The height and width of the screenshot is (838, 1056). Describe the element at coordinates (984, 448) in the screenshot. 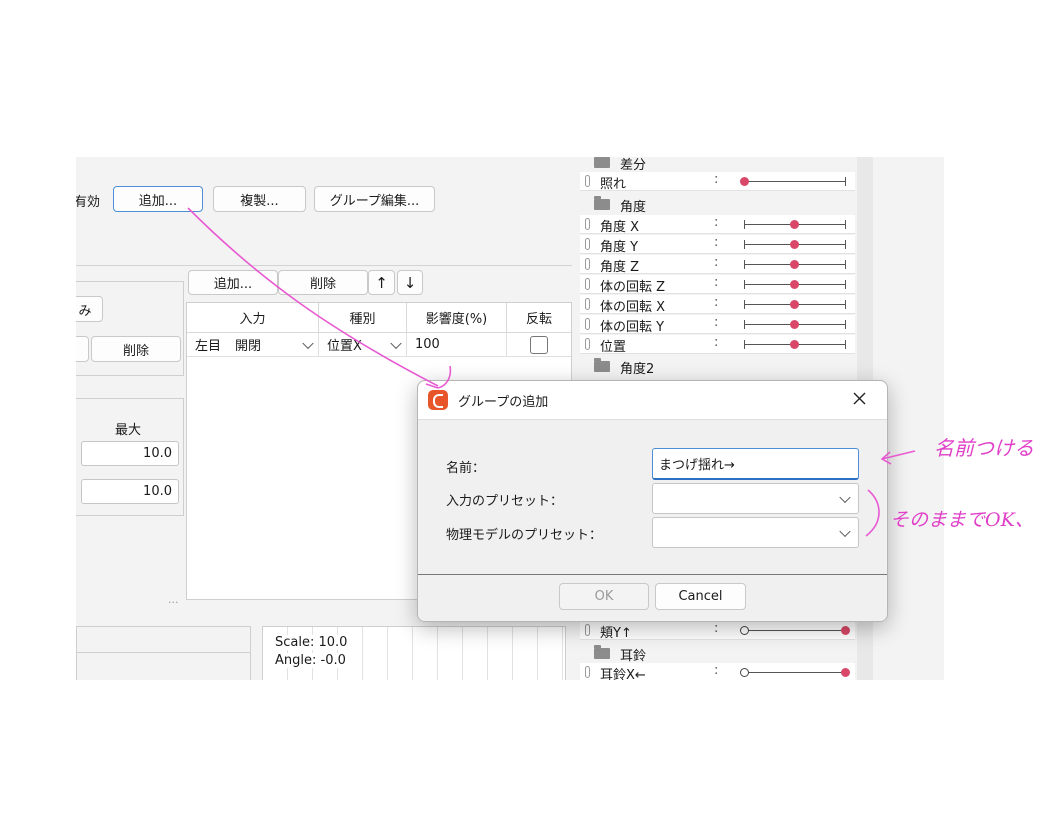

I see `annotation-note-1: 名前つける` at that location.